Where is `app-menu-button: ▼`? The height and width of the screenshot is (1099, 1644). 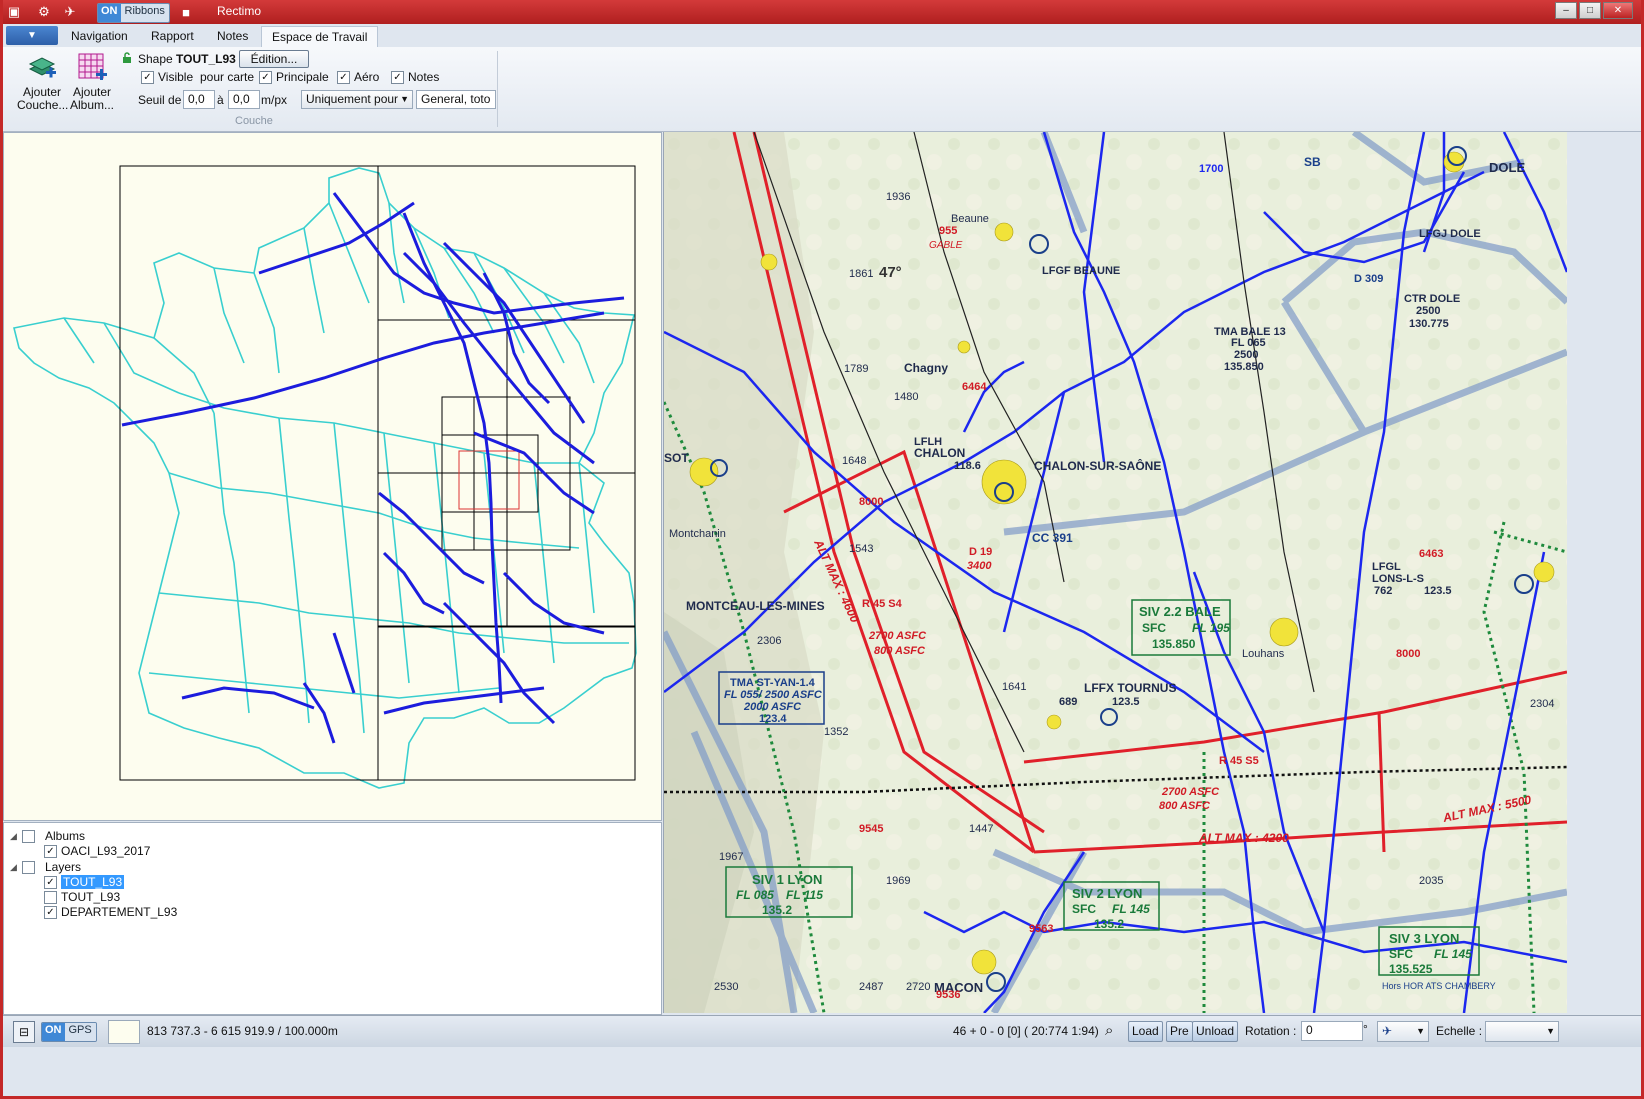
app-menu-button: ▼ is located at coordinates (32, 35).